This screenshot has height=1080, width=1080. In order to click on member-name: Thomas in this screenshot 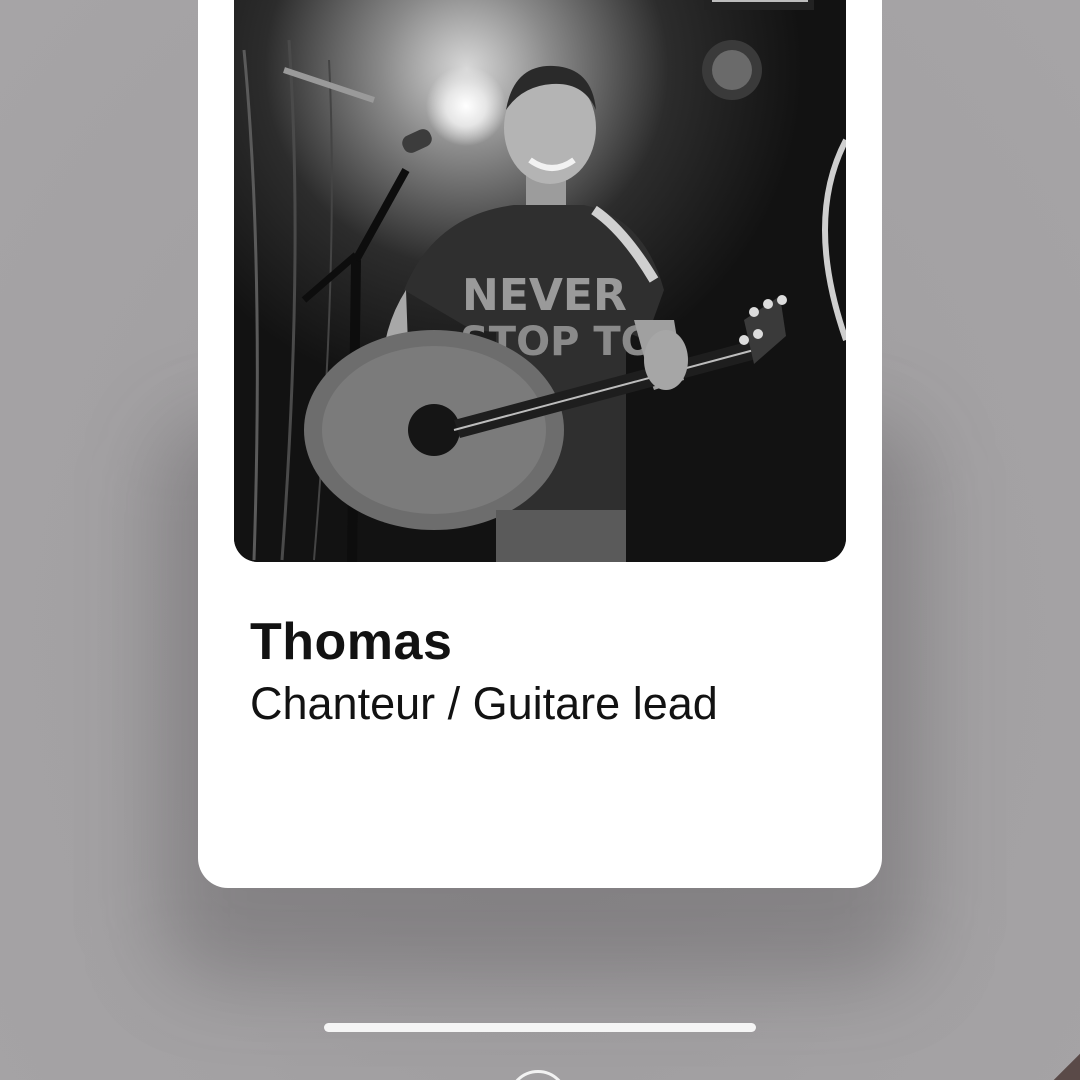, I will do `click(351, 642)`.